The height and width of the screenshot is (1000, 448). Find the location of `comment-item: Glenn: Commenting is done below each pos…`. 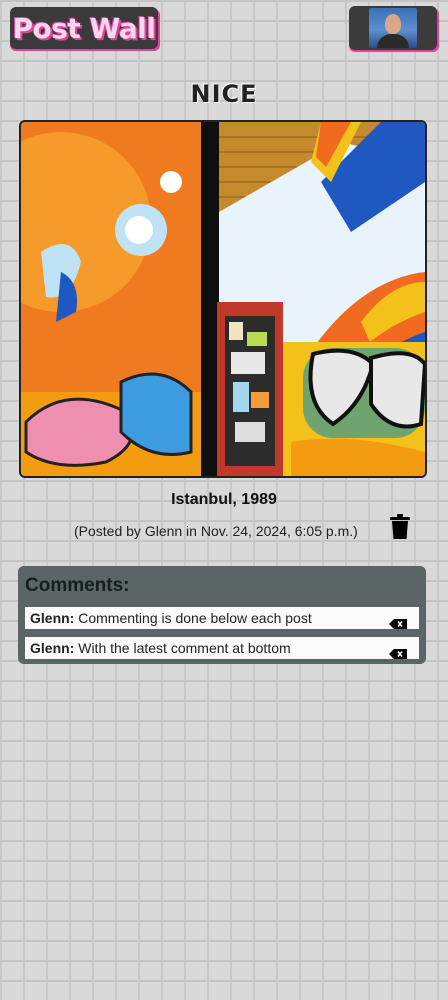

comment-item: Glenn: Commenting is done below each pos… is located at coordinates (222, 618).